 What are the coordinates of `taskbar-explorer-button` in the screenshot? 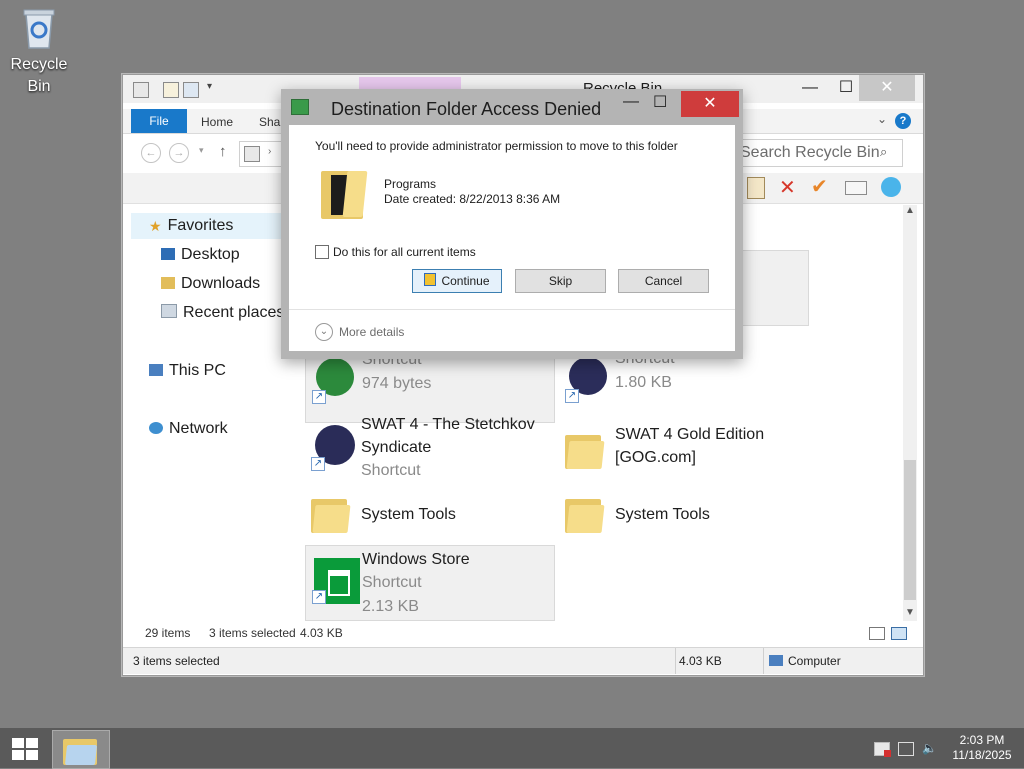 It's located at (81, 749).